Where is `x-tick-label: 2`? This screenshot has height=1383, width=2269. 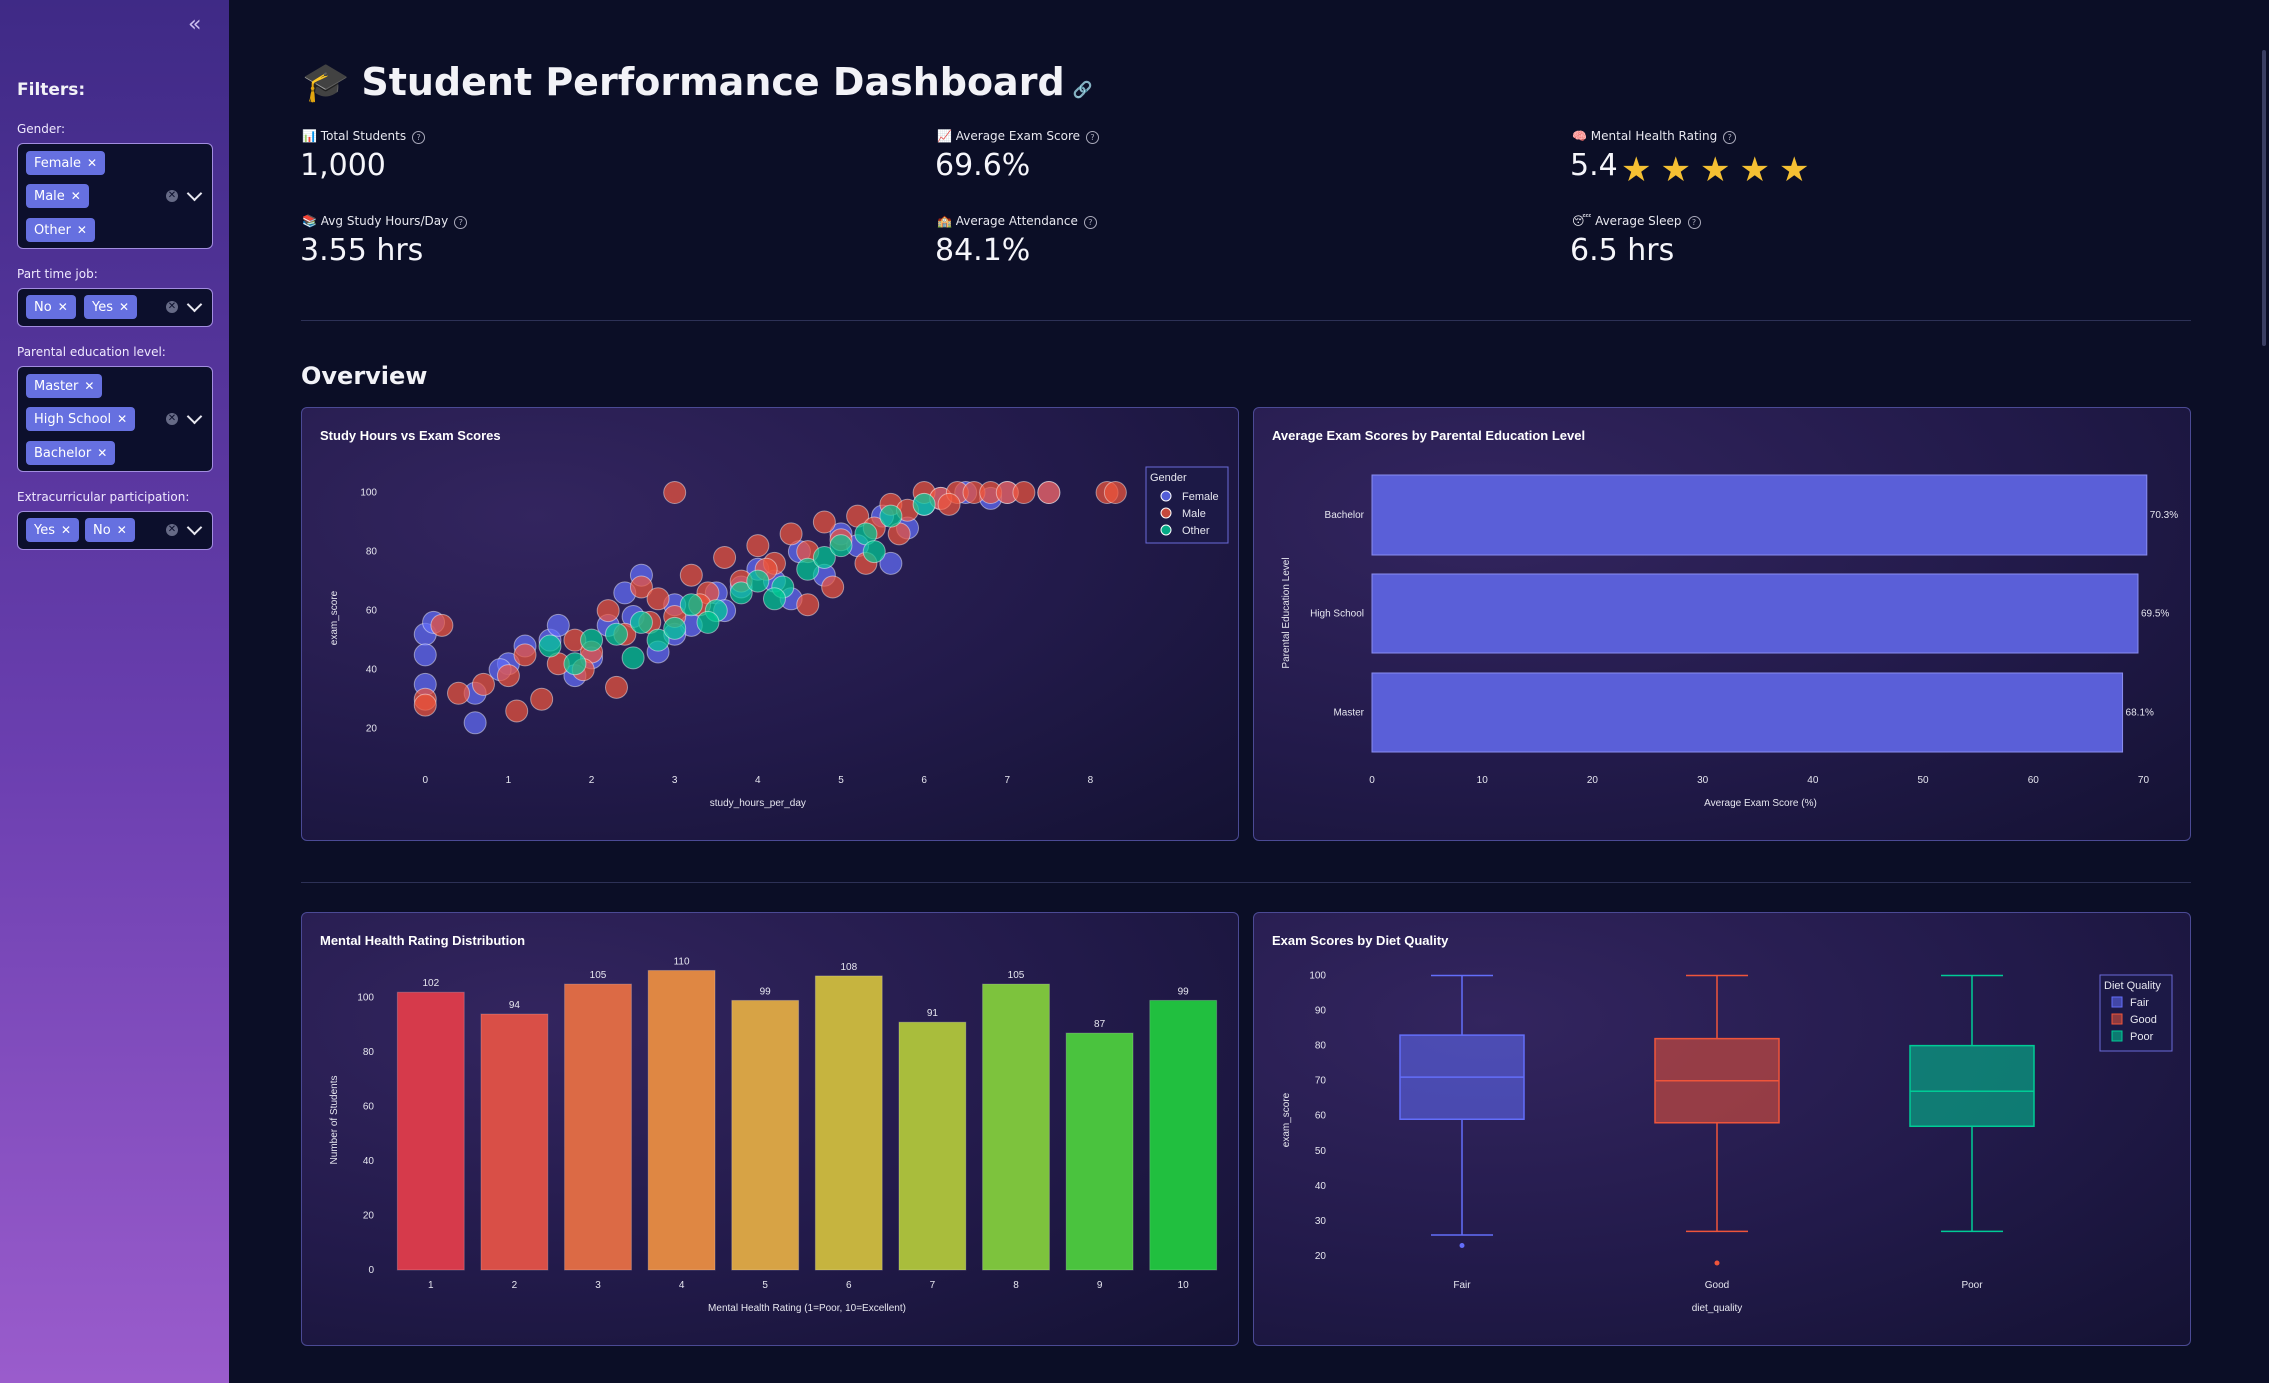
x-tick-label: 2 is located at coordinates (592, 780).